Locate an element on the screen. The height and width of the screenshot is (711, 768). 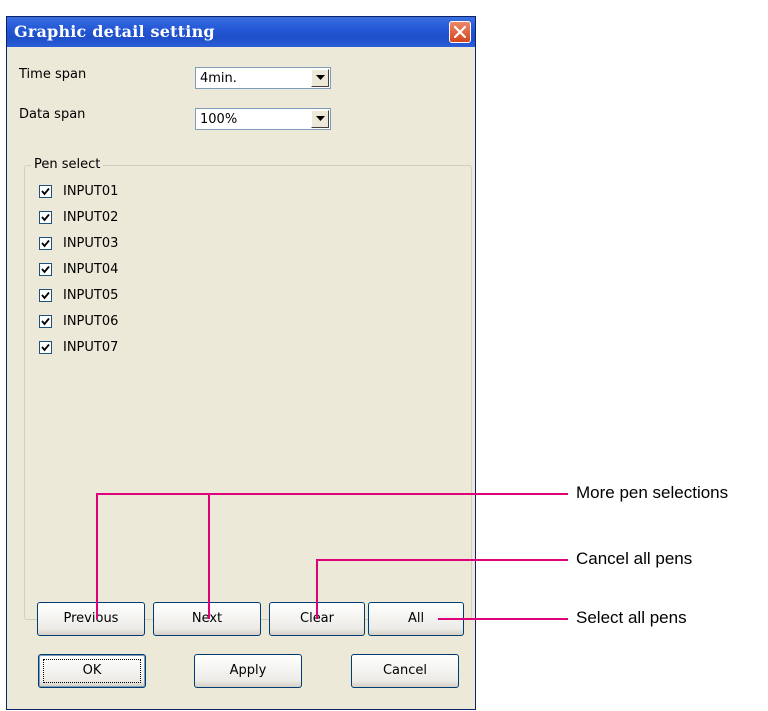
callout-more-pens: More pen selections is located at coordinates (652, 492).